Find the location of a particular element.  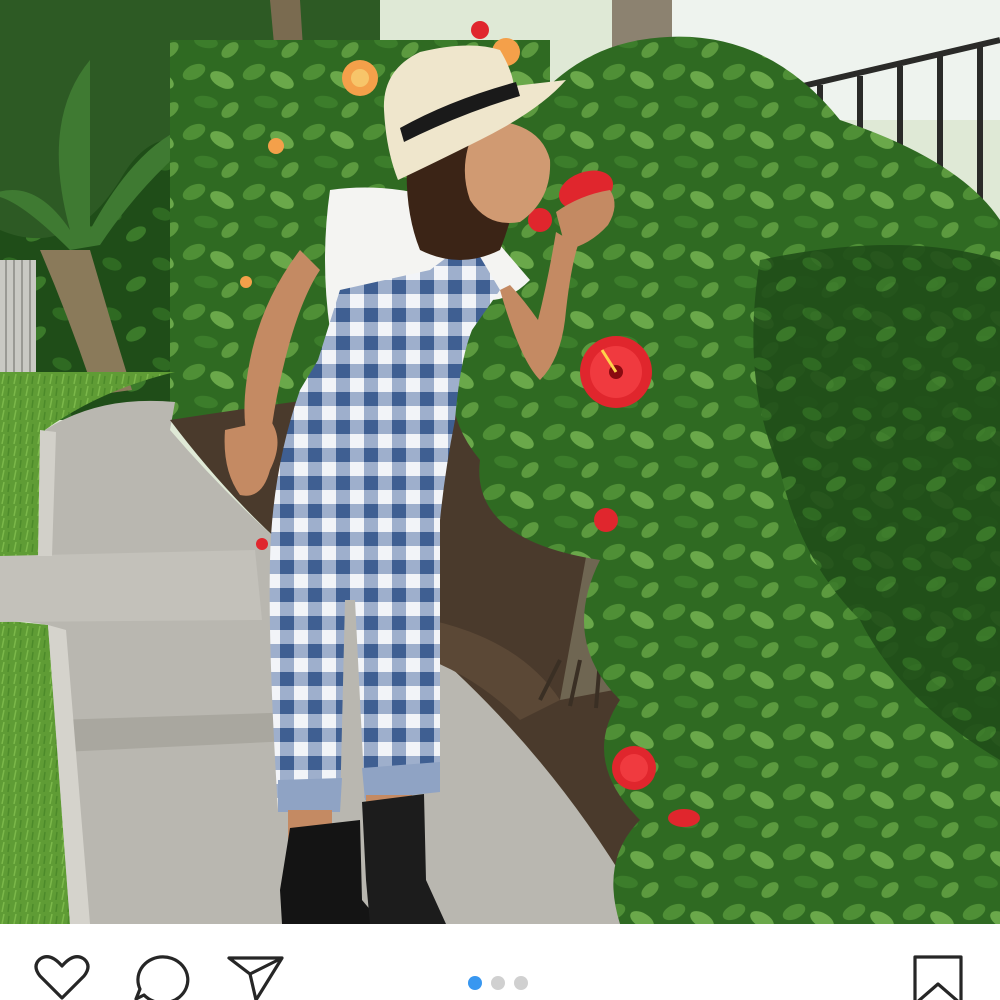

like-button is located at coordinates (62, 977).